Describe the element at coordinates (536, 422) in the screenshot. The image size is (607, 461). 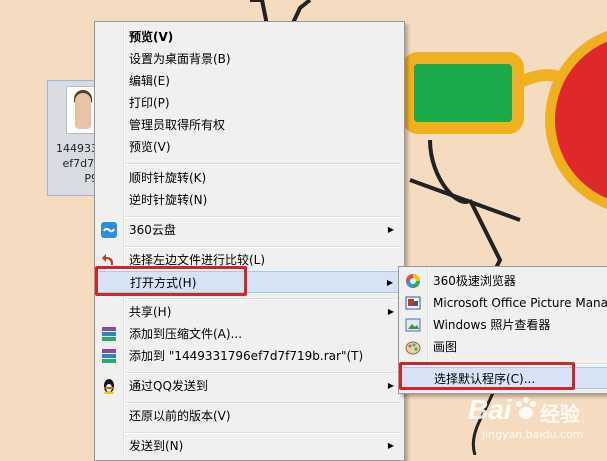
I see `baidu-watermark: Bai 经验 jingyan.baidu.com` at that location.